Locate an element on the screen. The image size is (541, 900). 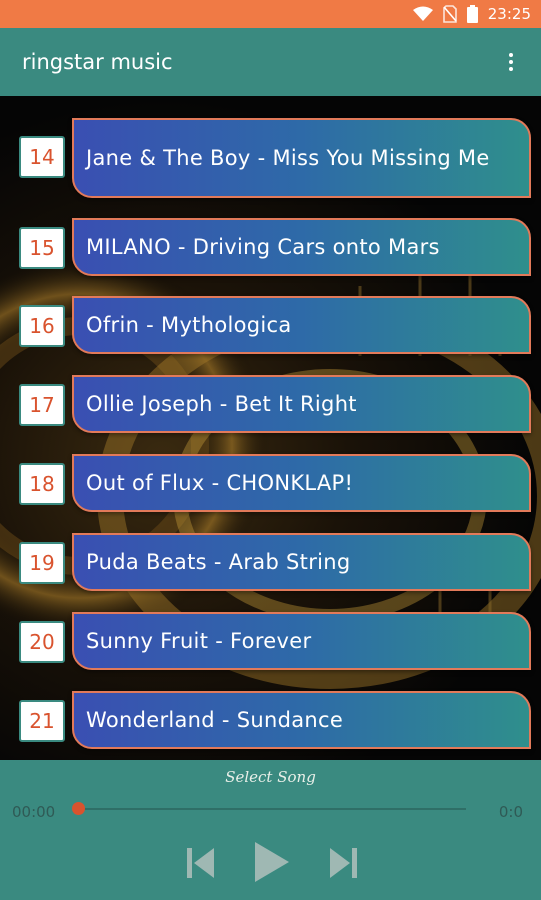
song-row: 16 Ofrin - Mythologica is located at coordinates (270, 326).